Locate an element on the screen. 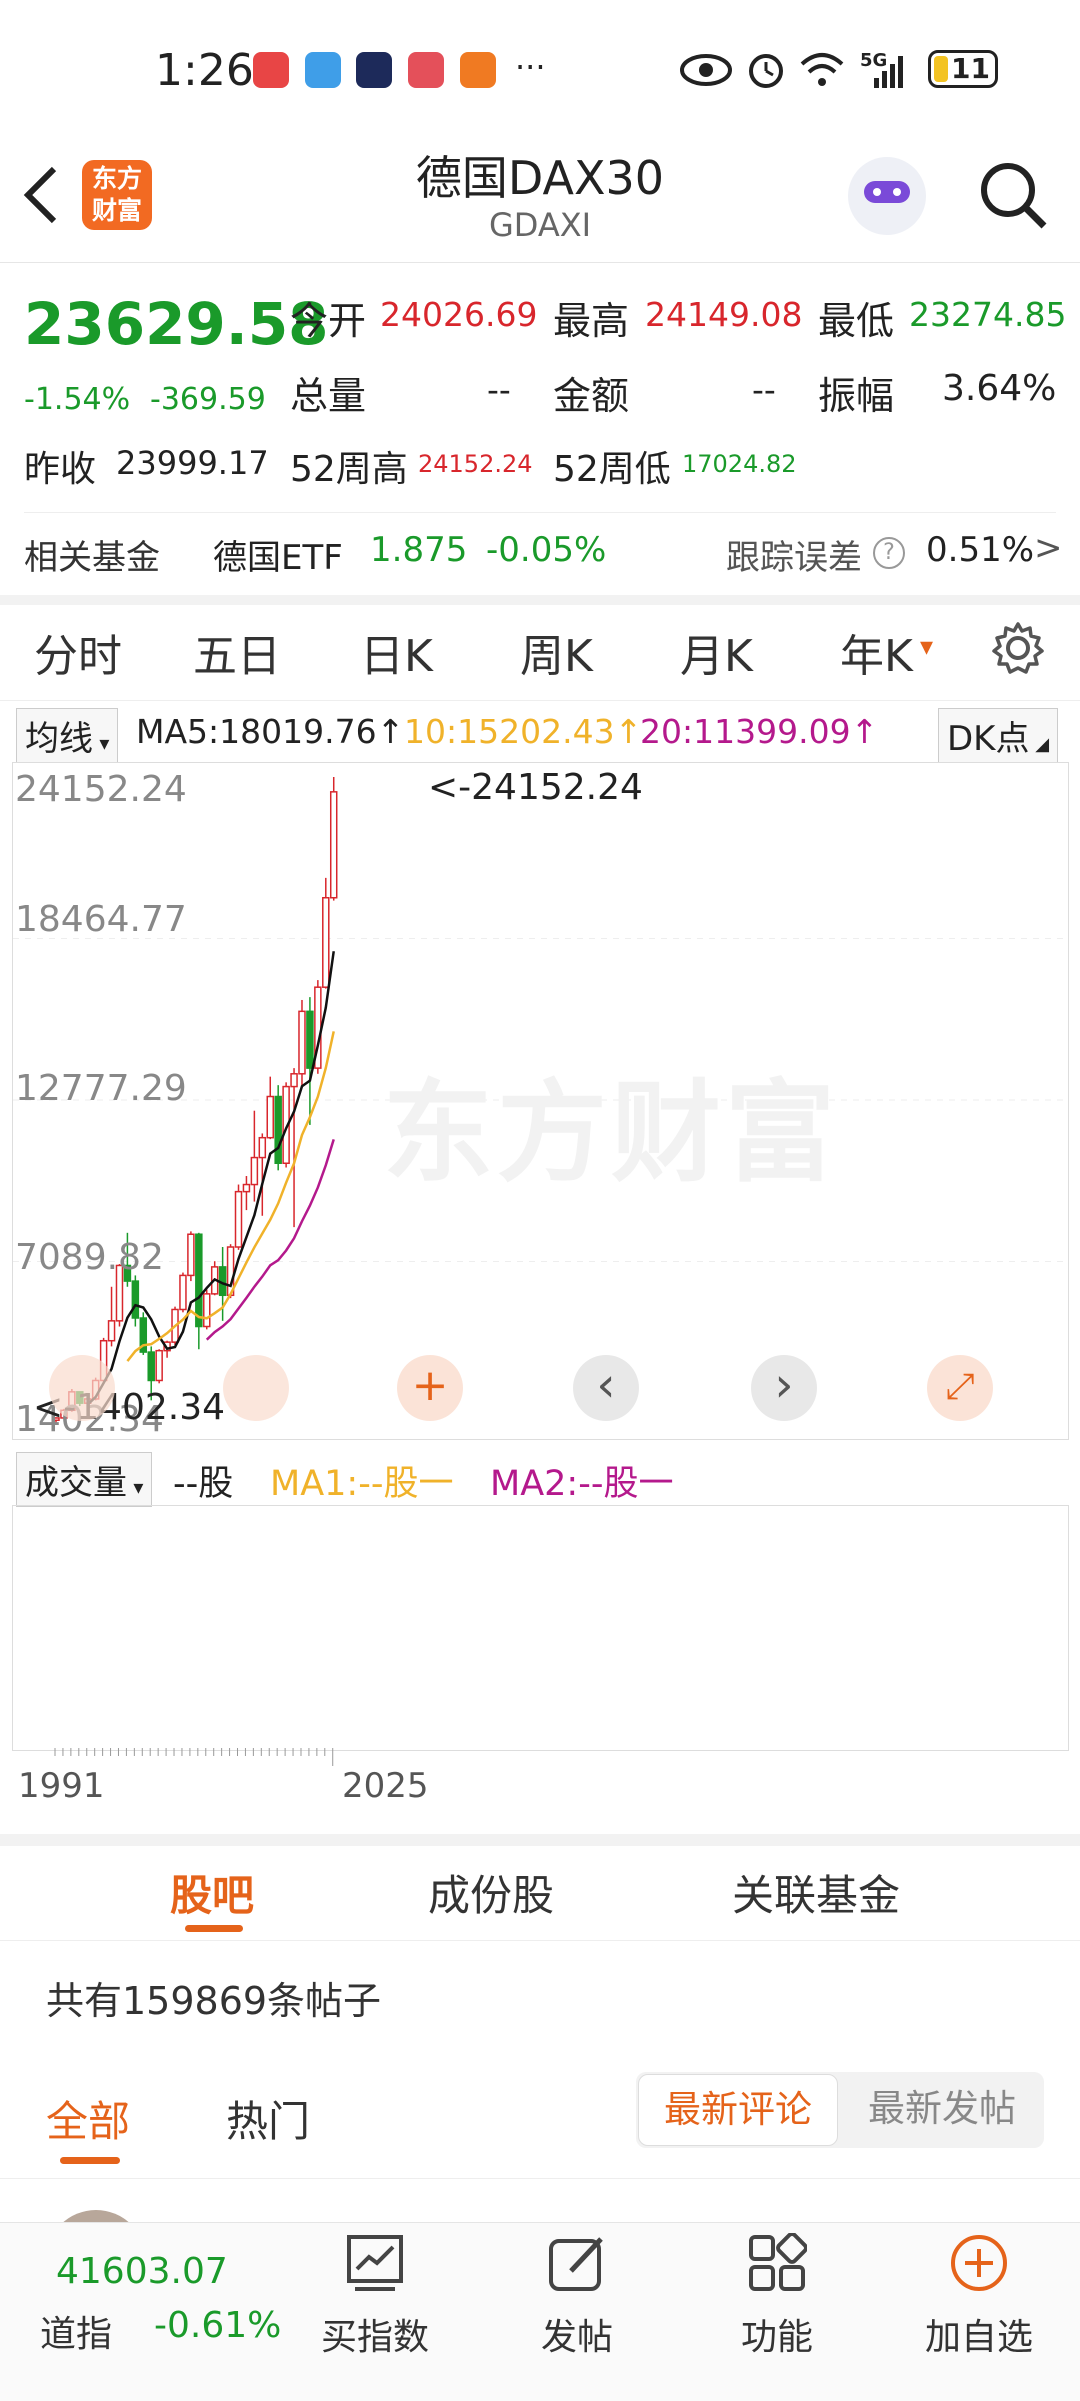 The image size is (1080, 2401). volume-selector-dropdown-icon: ▾ is located at coordinates (135, 1487).